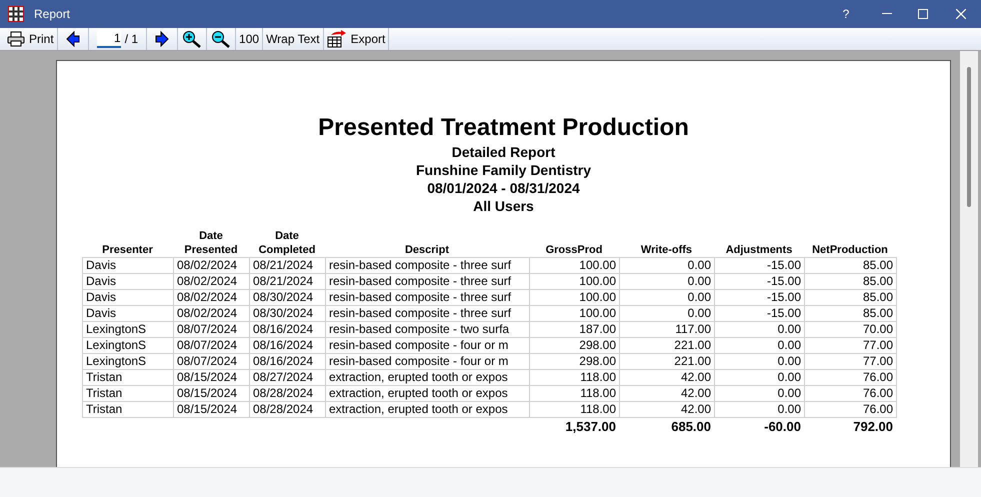  I want to click on table-cell: 77.00, so click(851, 361).